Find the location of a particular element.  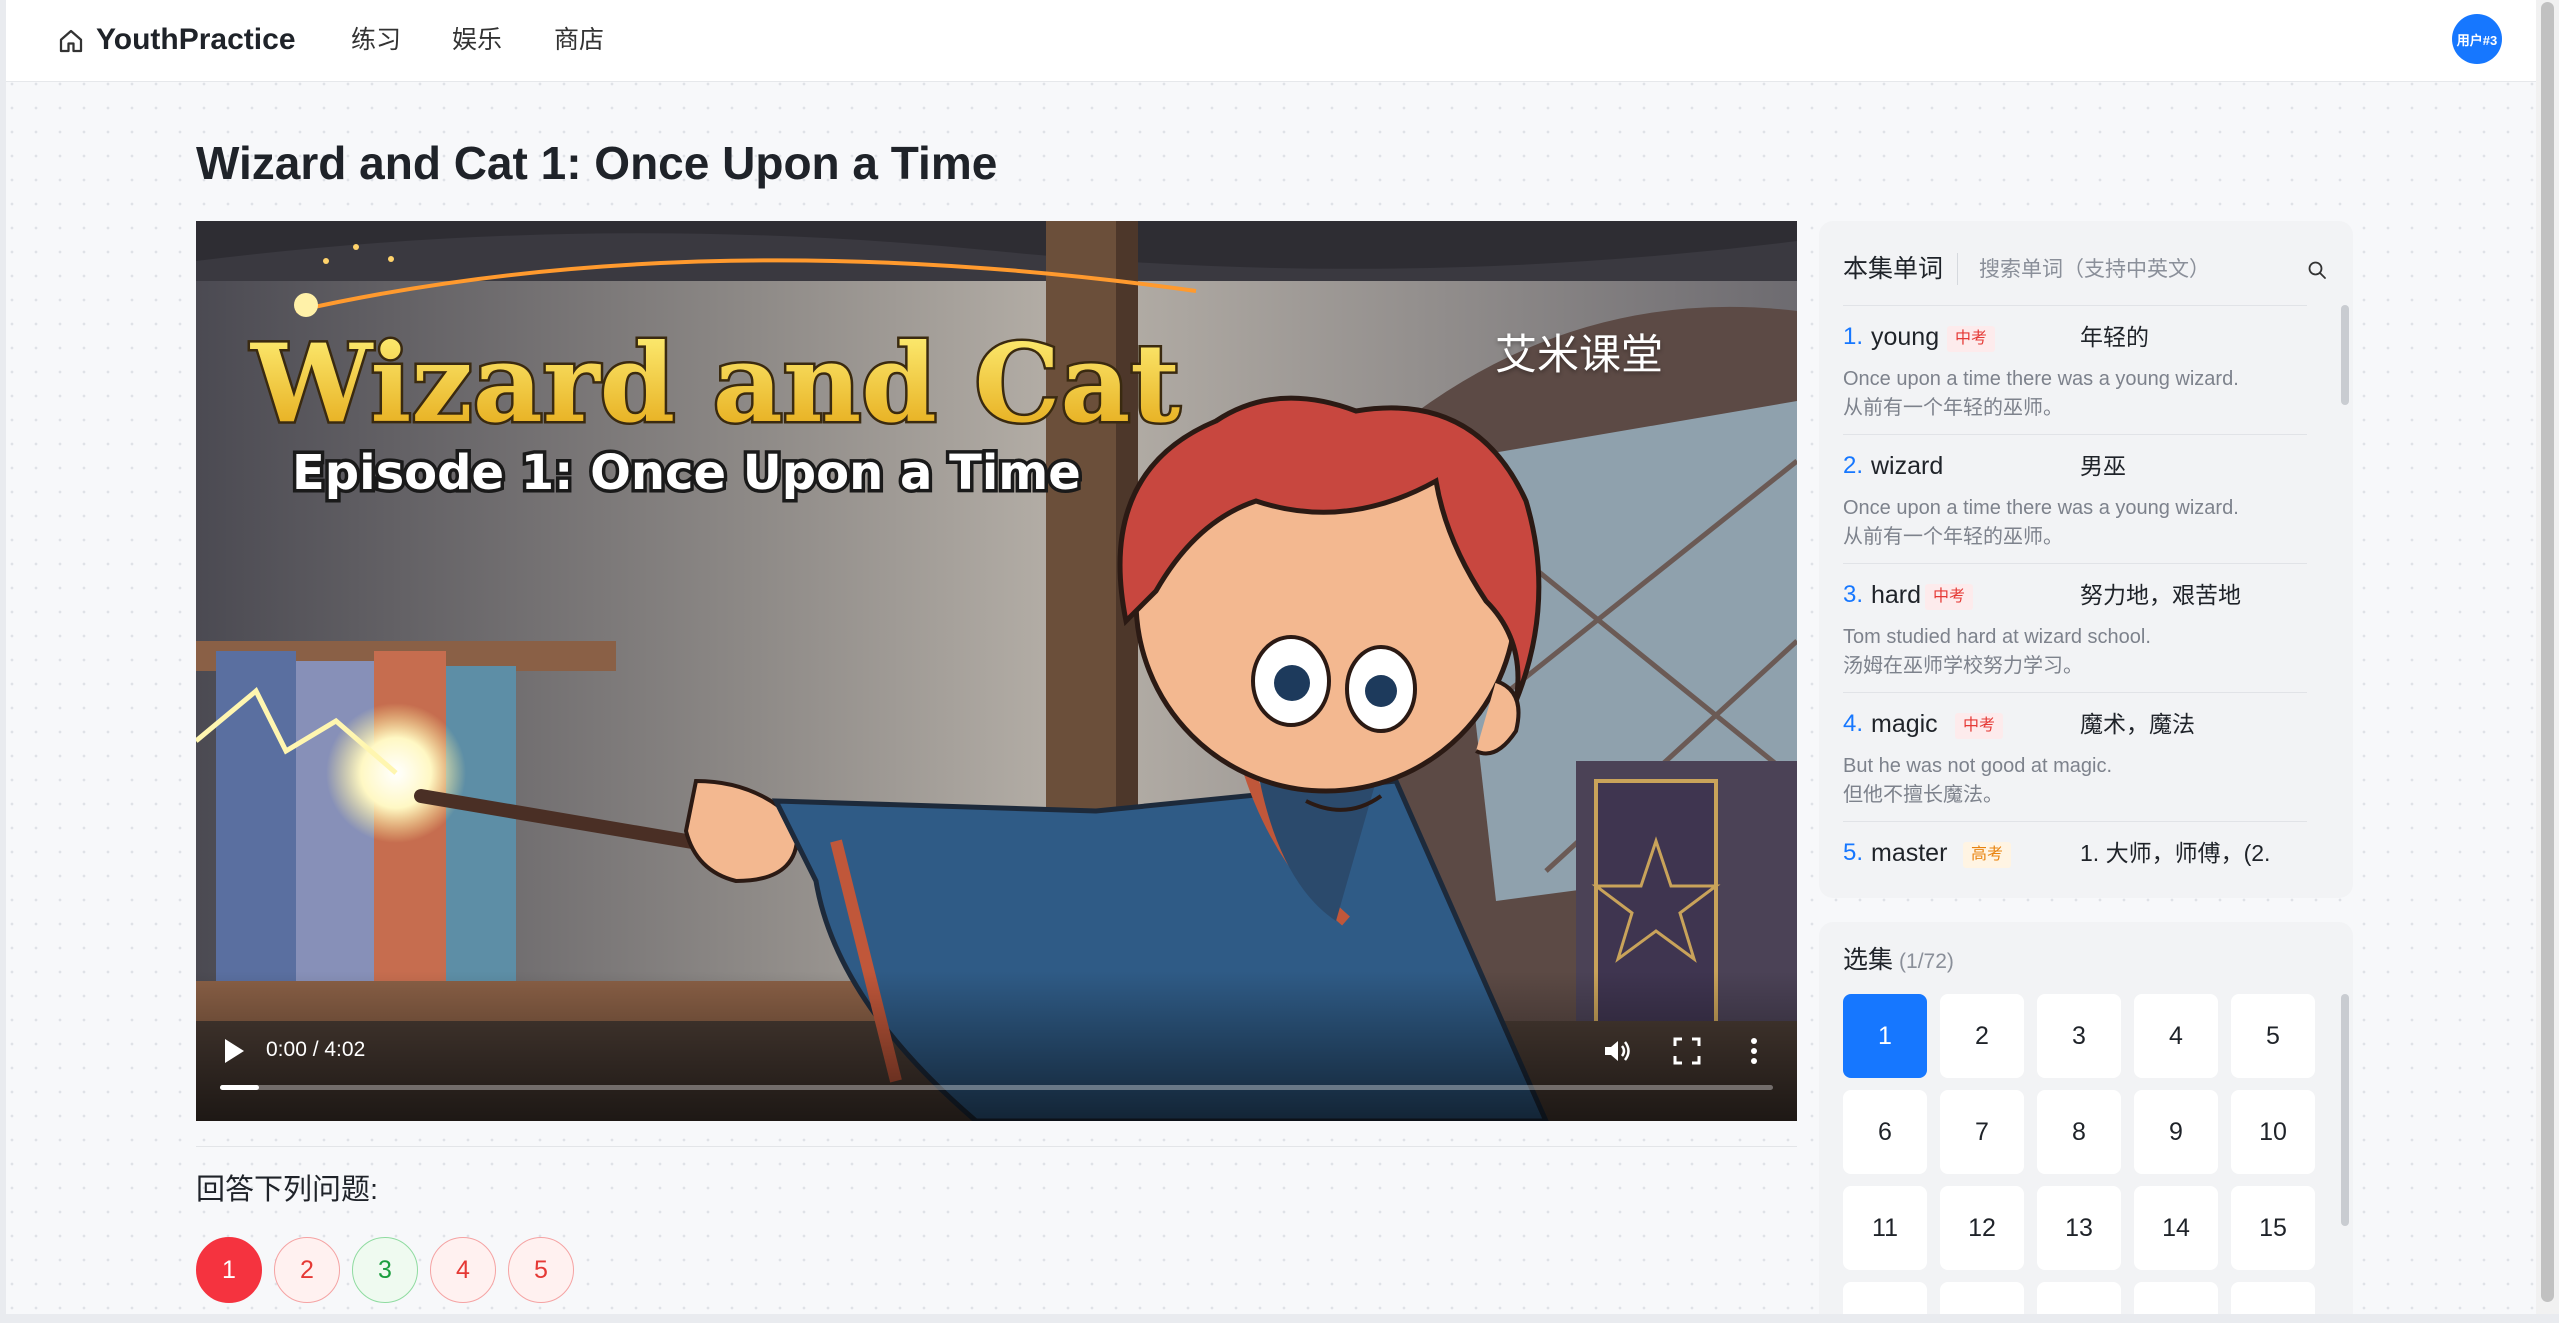

episode-button-9: 9 is located at coordinates (2176, 1132).